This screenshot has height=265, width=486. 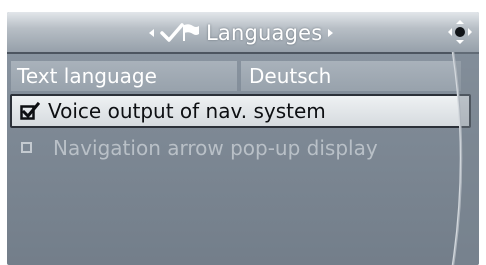 I want to click on text-language-row: Text language Deutsch, so click(x=243, y=76).